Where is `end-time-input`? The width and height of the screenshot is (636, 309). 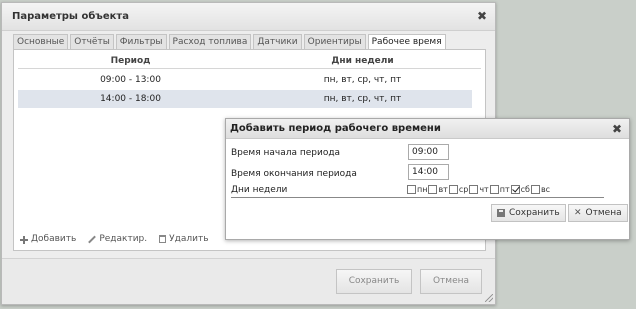 end-time-input is located at coordinates (428, 172).